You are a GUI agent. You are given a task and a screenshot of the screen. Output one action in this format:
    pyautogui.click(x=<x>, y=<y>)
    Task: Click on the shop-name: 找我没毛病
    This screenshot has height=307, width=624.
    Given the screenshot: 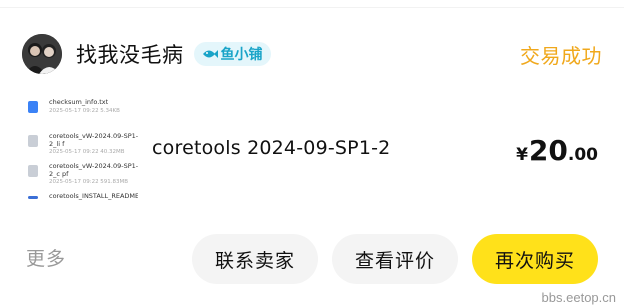 What is the action you would take?
    pyautogui.click(x=130, y=54)
    